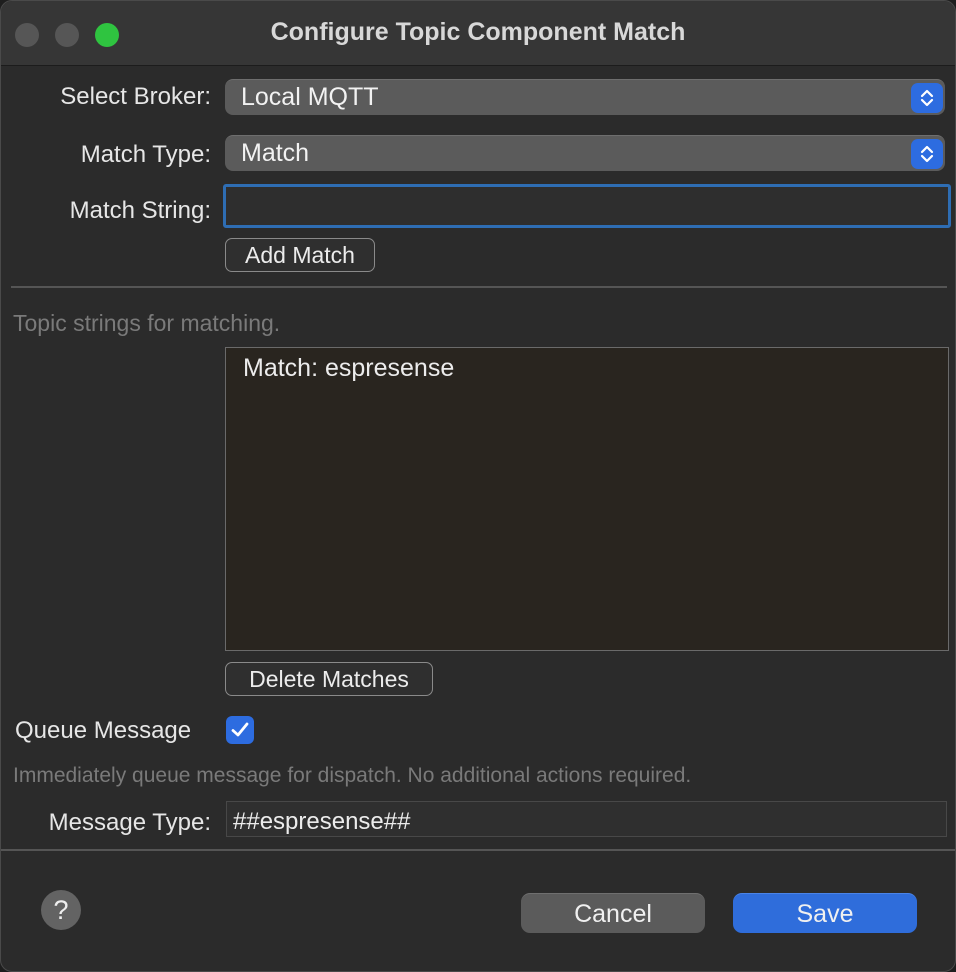  I want to click on match-string-input, so click(587, 206).